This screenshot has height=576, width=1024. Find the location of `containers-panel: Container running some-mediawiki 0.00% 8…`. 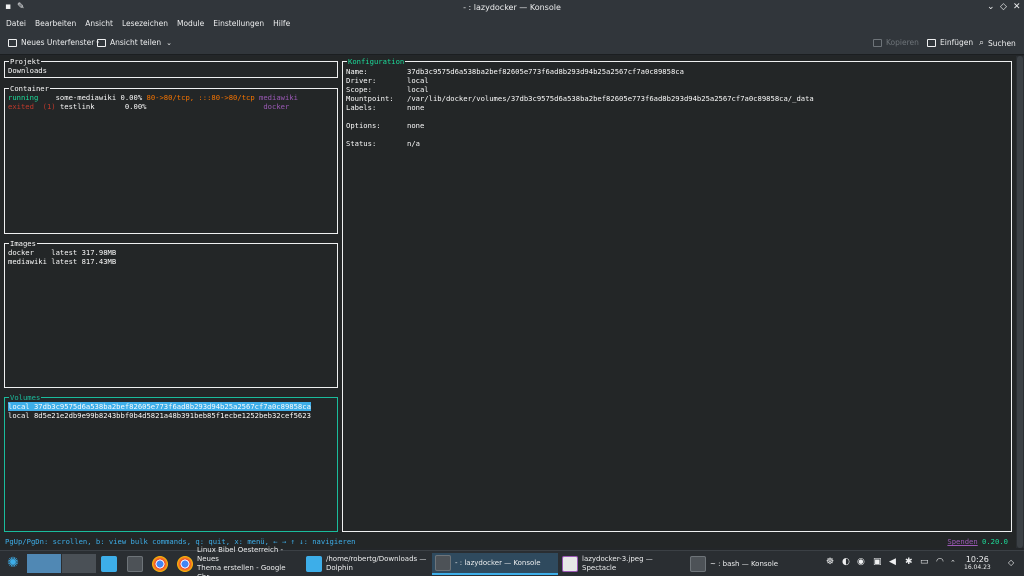

containers-panel: Container running some-mediawiki 0.00% 8… is located at coordinates (171, 159).